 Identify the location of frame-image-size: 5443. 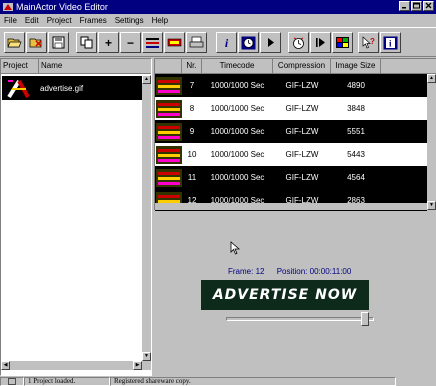
(356, 154).